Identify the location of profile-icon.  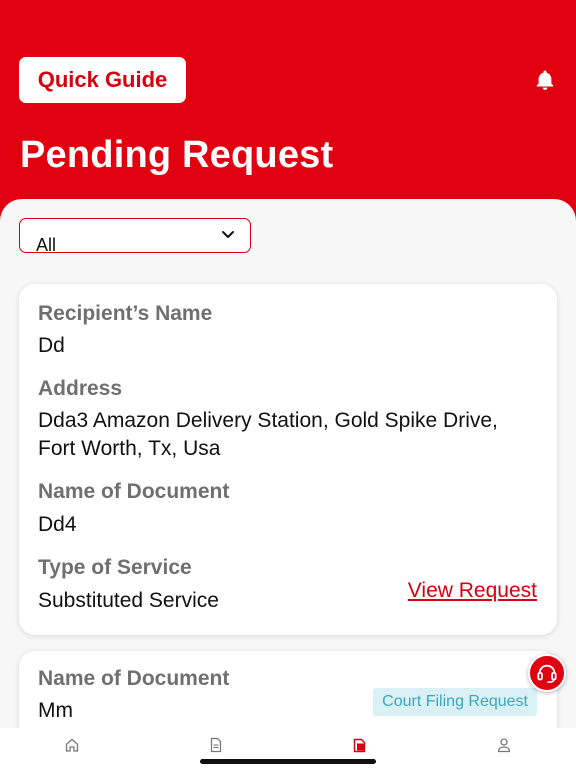
(504, 745).